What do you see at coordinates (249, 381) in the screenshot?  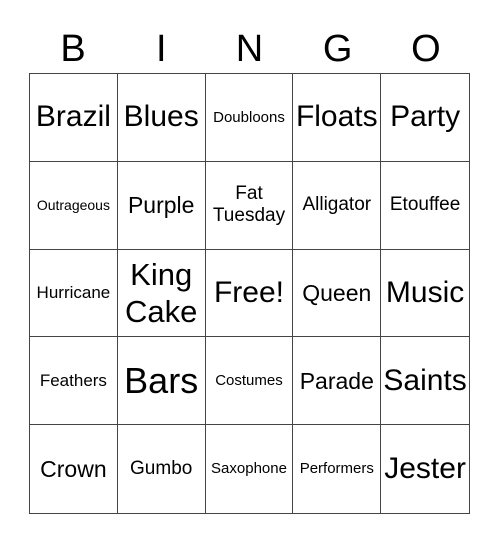 I see `bingo-cell: Costumes` at bounding box center [249, 381].